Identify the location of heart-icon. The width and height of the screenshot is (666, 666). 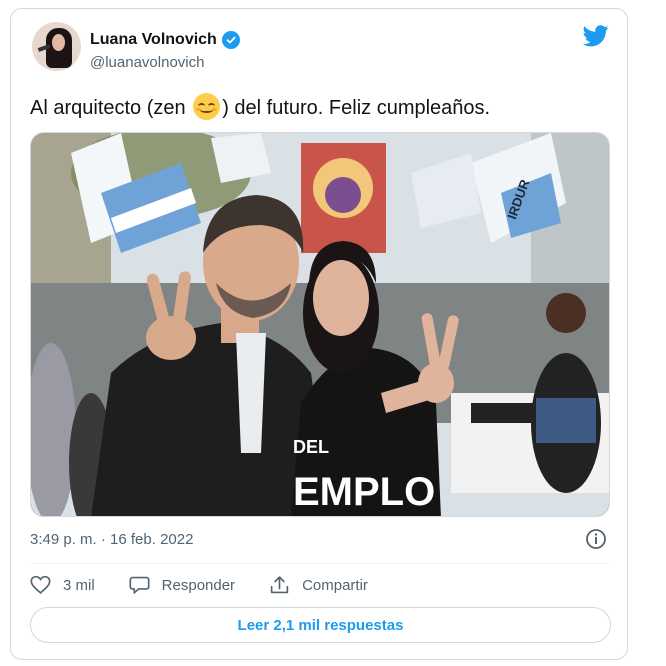
(40, 585).